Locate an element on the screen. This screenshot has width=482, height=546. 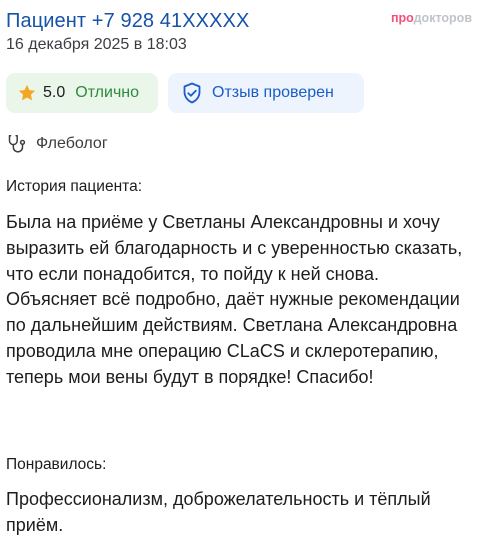
rating-label: Отлично is located at coordinates (107, 92).